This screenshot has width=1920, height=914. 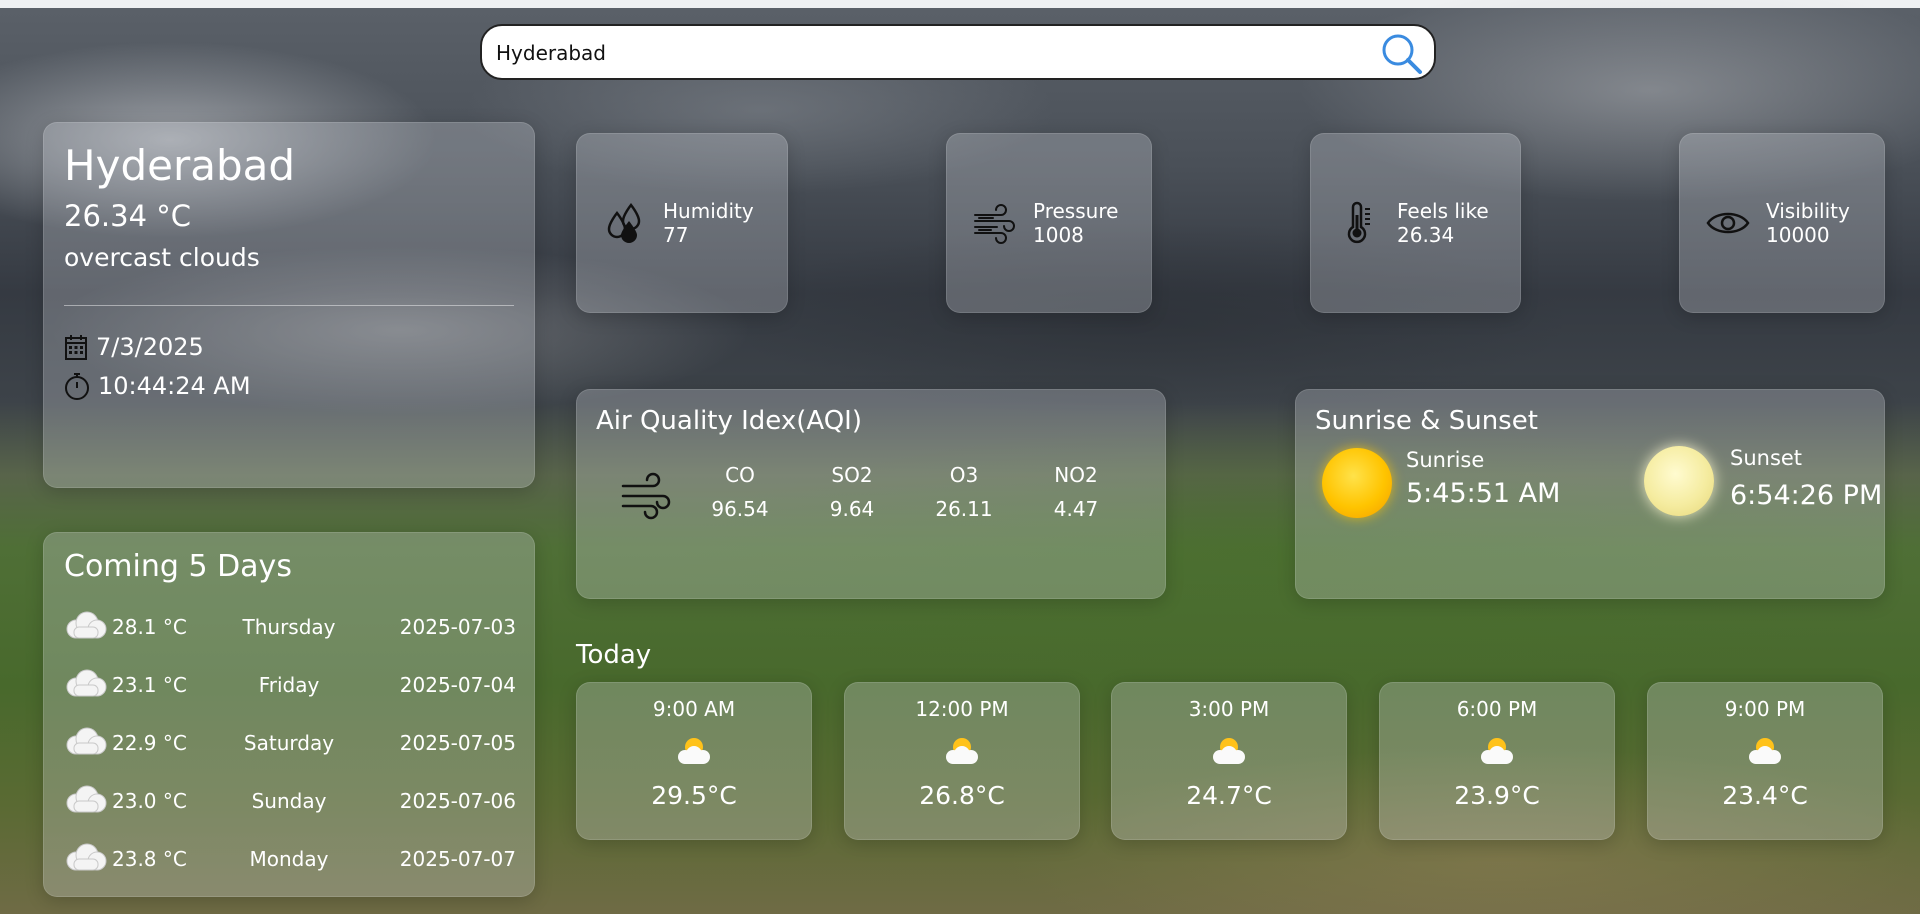 What do you see at coordinates (1229, 795) in the screenshot?
I see `hour-temp: 24.7°C` at bounding box center [1229, 795].